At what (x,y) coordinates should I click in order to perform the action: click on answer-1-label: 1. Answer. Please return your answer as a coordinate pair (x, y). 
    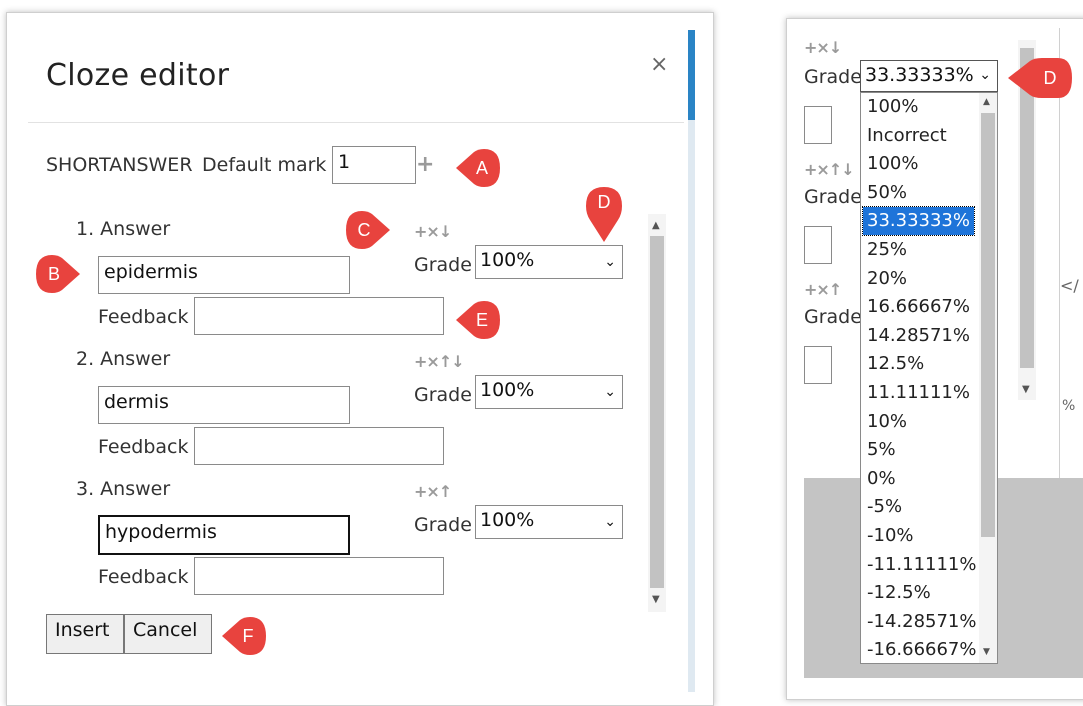
    Looking at the image, I should click on (123, 229).